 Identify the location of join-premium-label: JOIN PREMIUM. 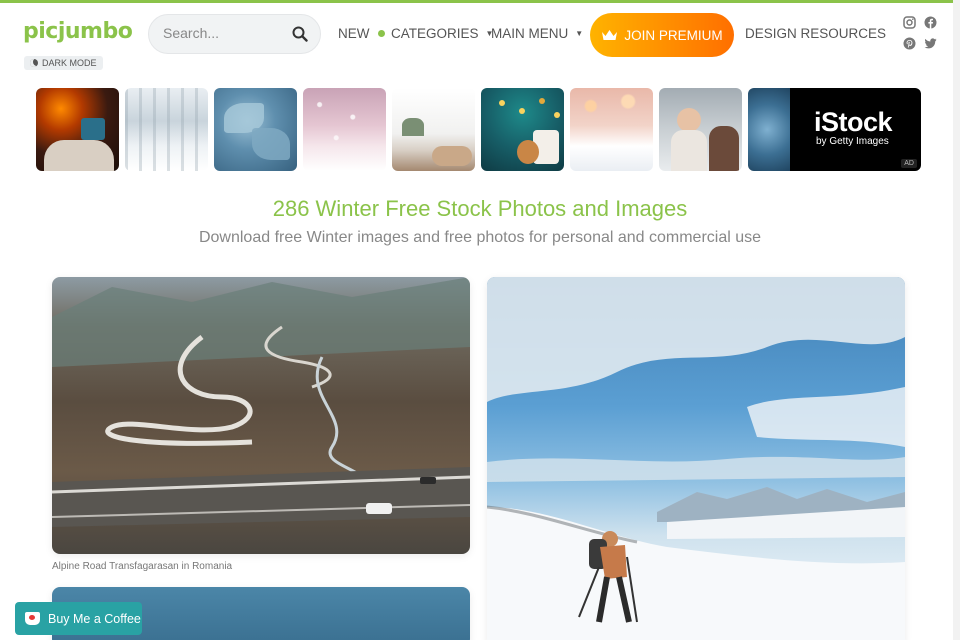
(673, 35).